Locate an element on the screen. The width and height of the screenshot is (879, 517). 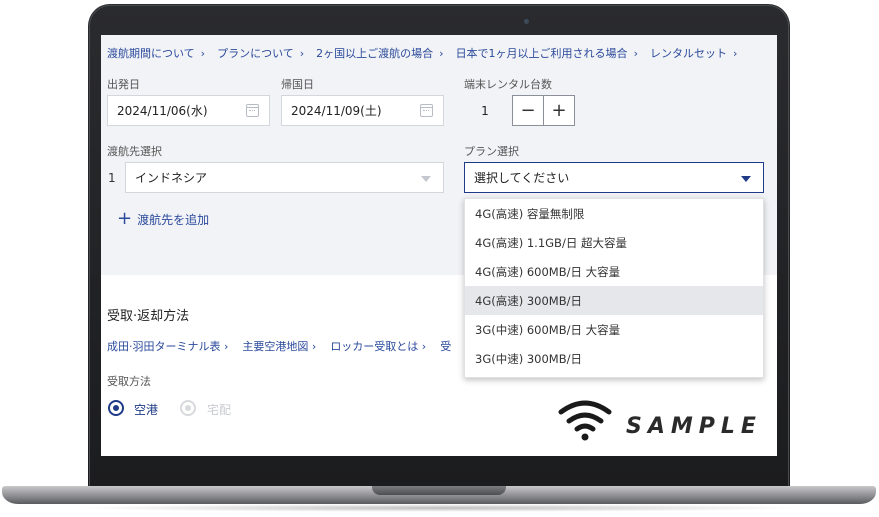
link-terminals: 成田·羽田ターミナル表 › is located at coordinates (167, 346).